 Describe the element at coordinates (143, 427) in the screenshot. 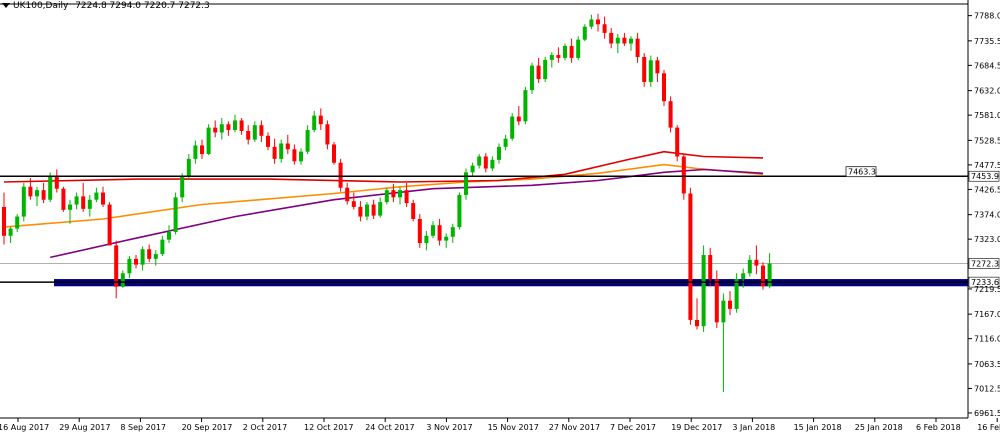

I see `x-tick-label: 8 Sep 2017` at that location.